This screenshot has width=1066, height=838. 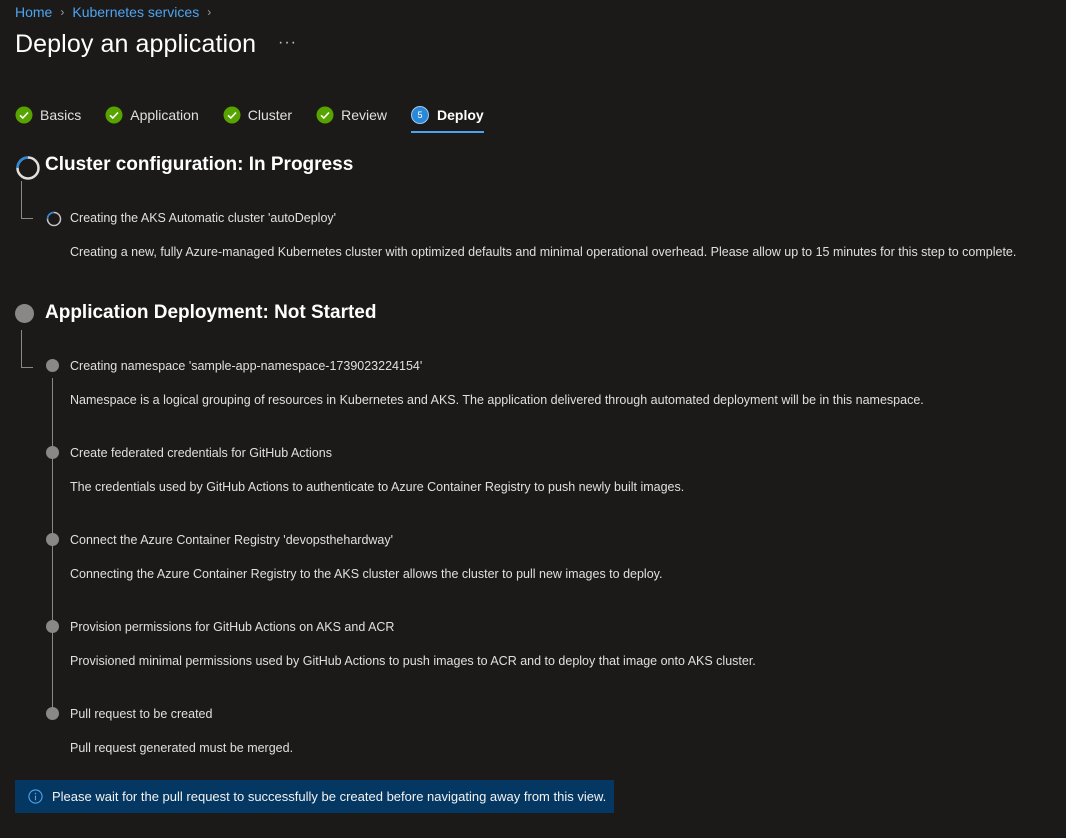 I want to click on app-section-title: Application Deployment: Not Started, so click(x=211, y=312).